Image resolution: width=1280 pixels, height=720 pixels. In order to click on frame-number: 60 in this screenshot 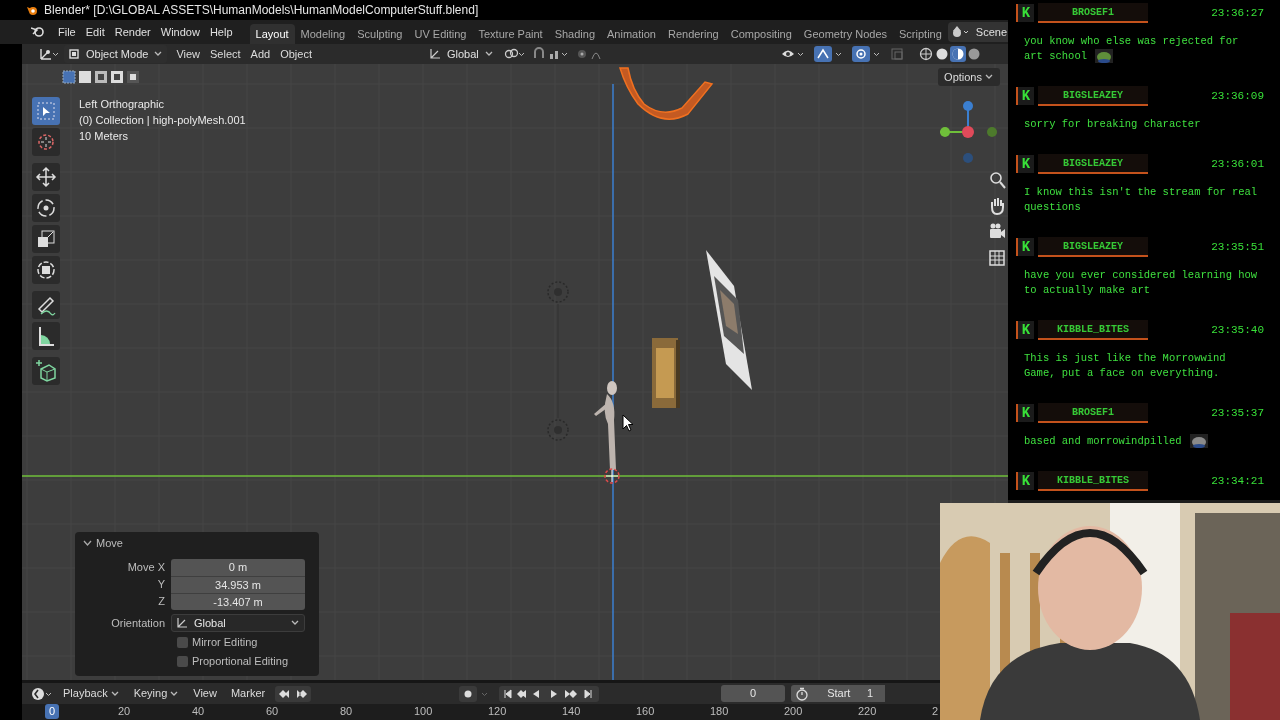, I will do `click(272, 711)`.